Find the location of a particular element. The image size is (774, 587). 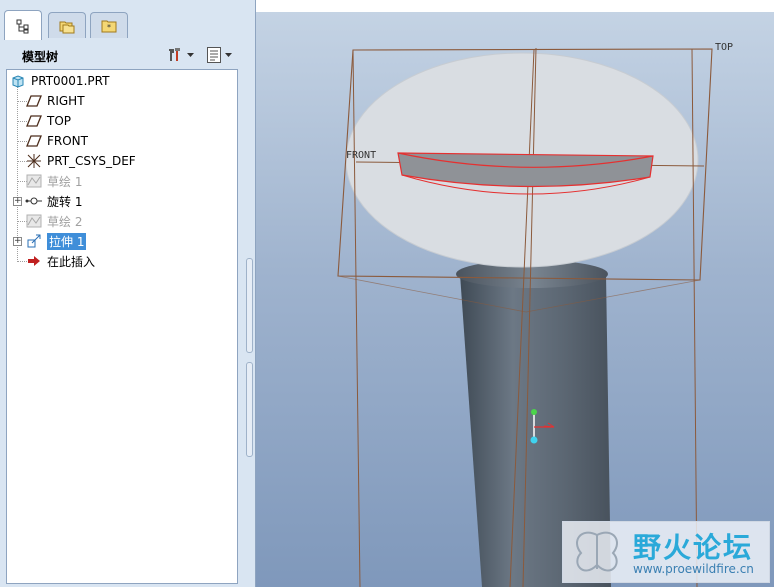

tab-folder-browser is located at coordinates (67, 25).